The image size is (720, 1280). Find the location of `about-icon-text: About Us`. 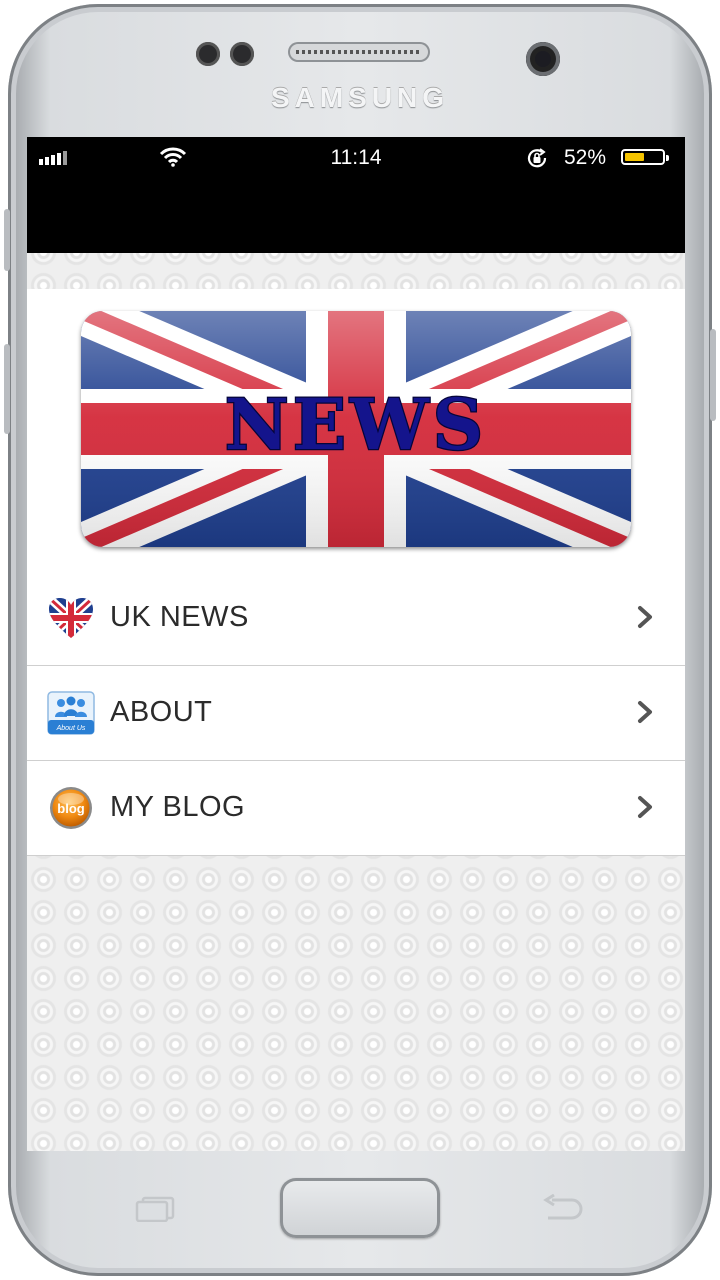

about-icon-text: About Us is located at coordinates (71, 728).